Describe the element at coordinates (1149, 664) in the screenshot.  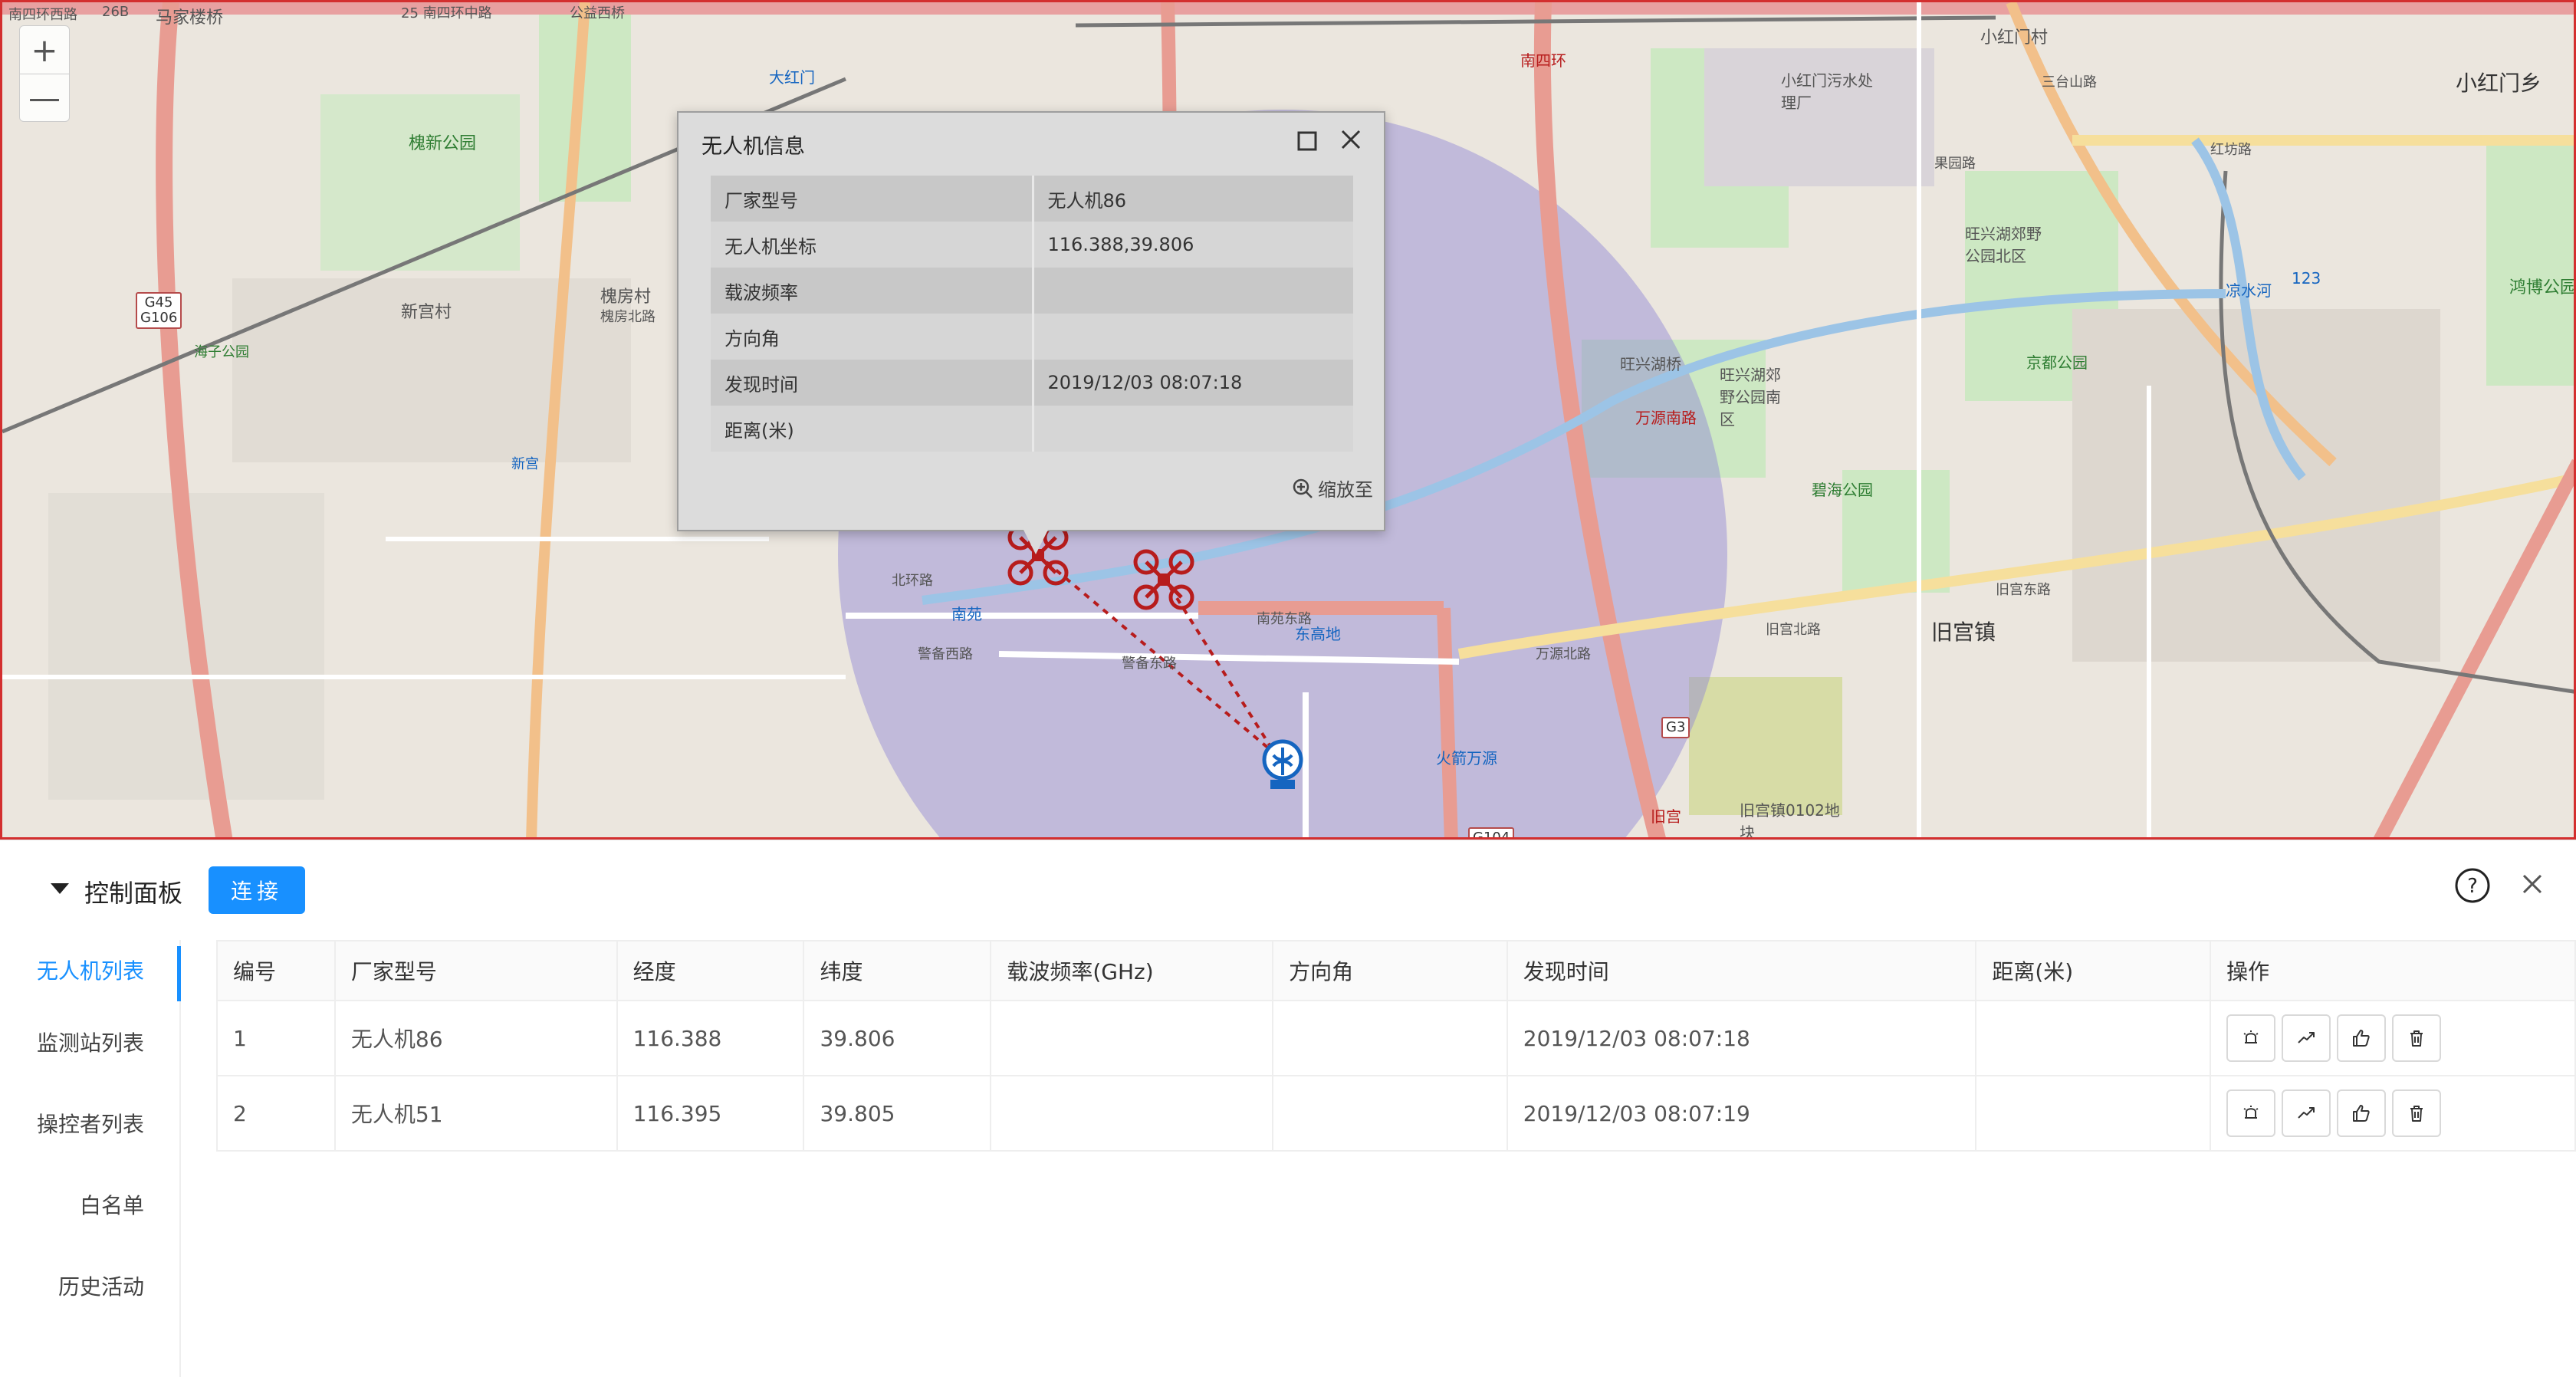
I see `map-label: 警备东路` at that location.